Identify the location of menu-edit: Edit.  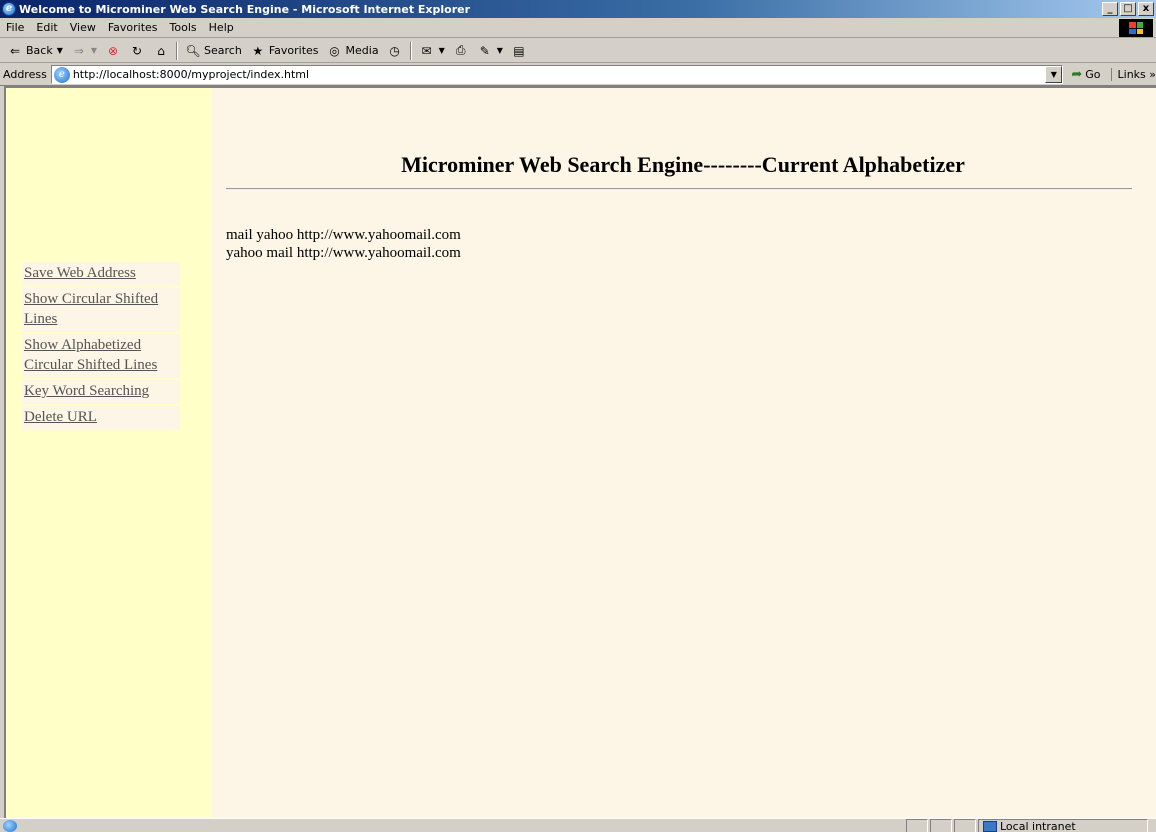
(46, 27).